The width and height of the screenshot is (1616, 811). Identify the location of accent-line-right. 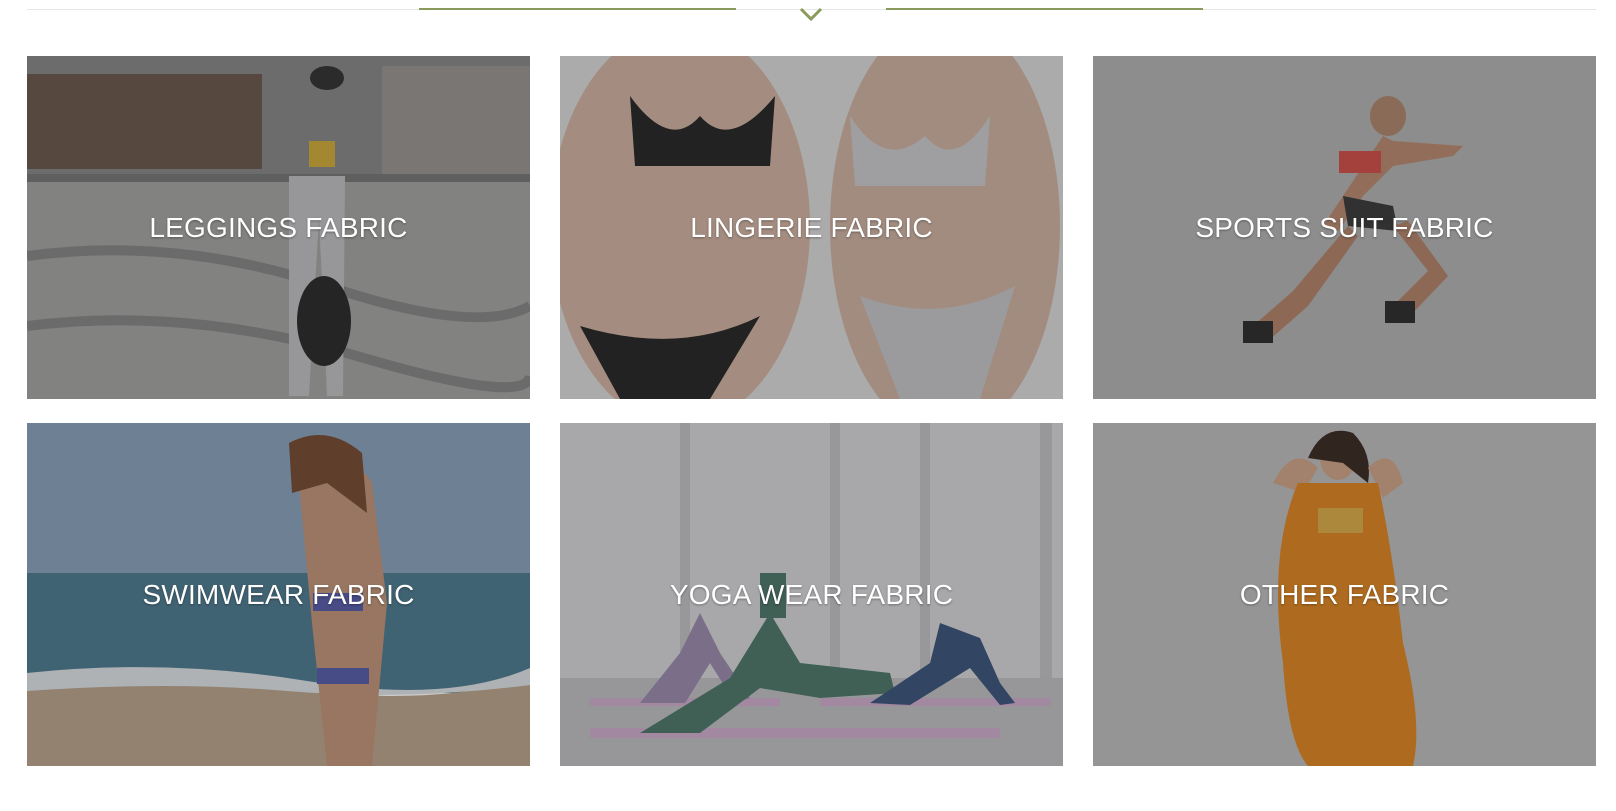
(1044, 9).